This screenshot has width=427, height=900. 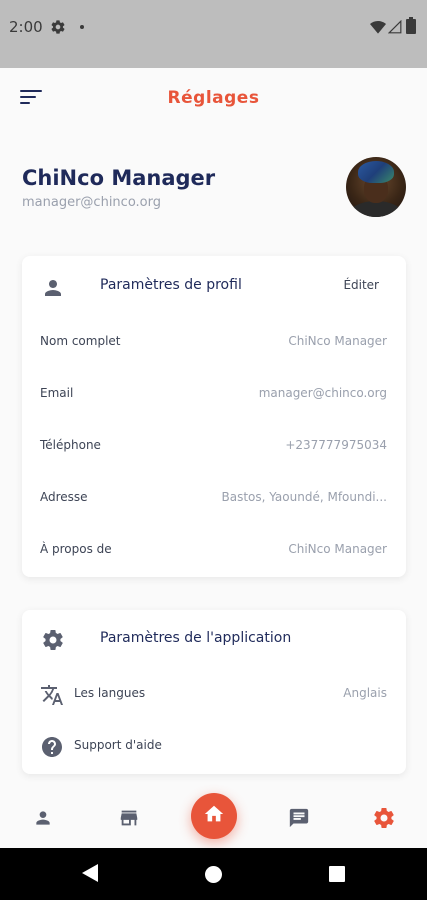 I want to click on nav-store-button, so click(x=129, y=820).